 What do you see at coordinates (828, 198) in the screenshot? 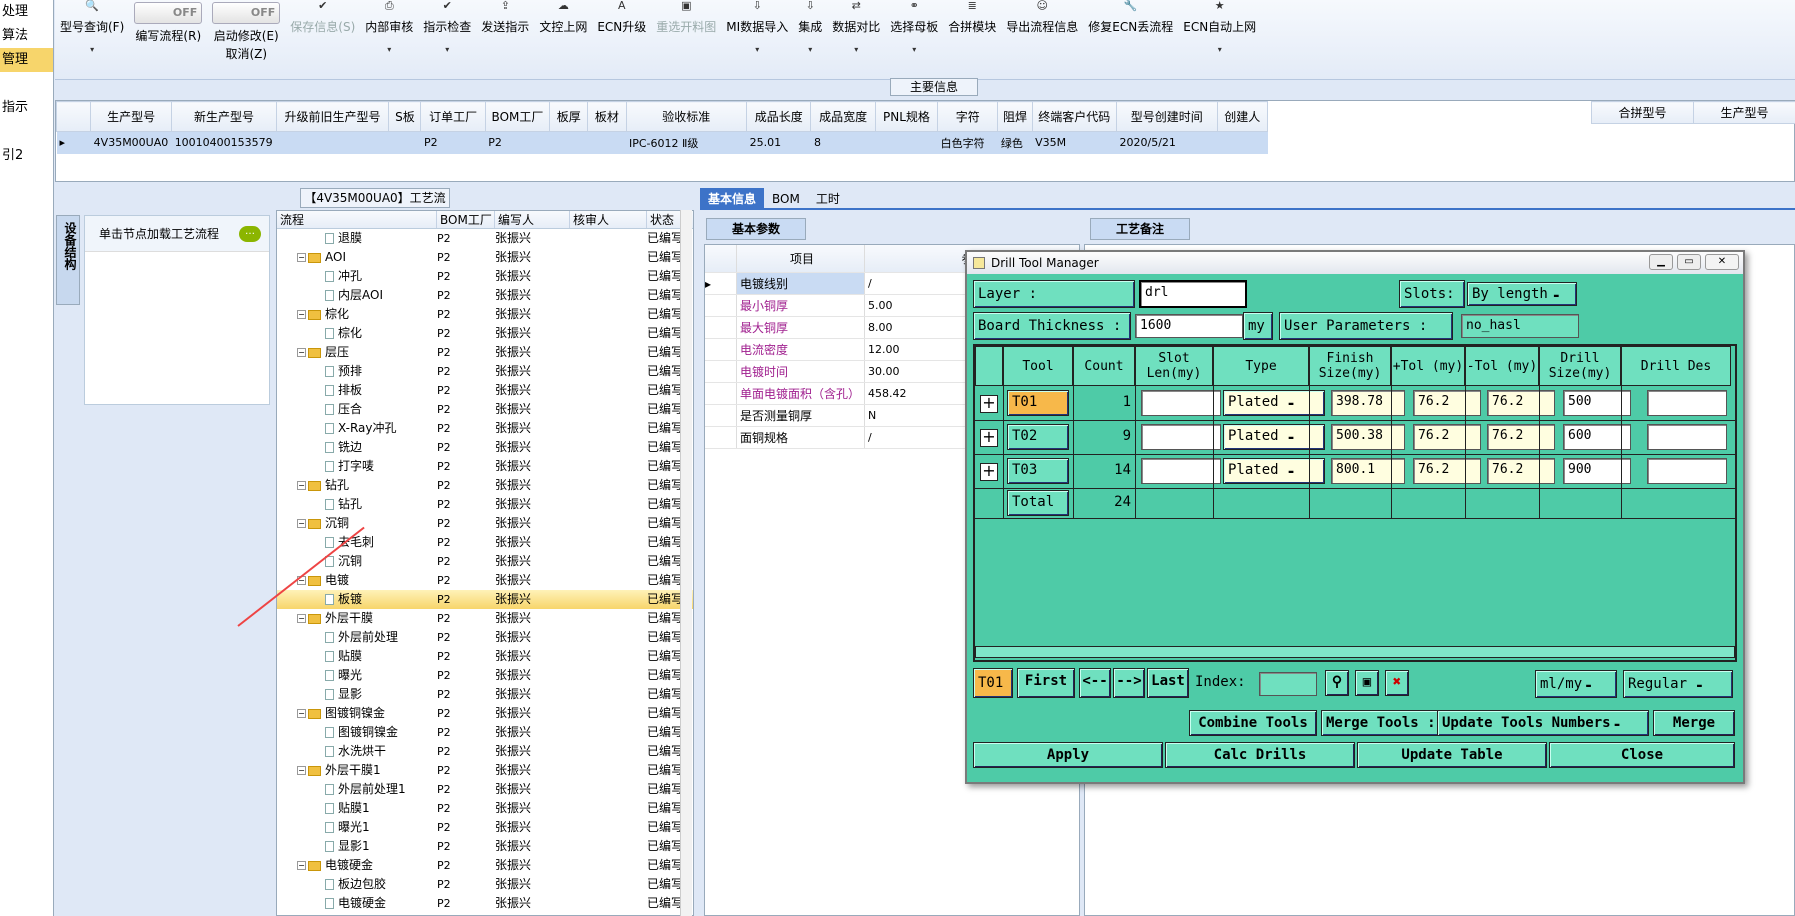
I see `right-tab: 工时` at bounding box center [828, 198].